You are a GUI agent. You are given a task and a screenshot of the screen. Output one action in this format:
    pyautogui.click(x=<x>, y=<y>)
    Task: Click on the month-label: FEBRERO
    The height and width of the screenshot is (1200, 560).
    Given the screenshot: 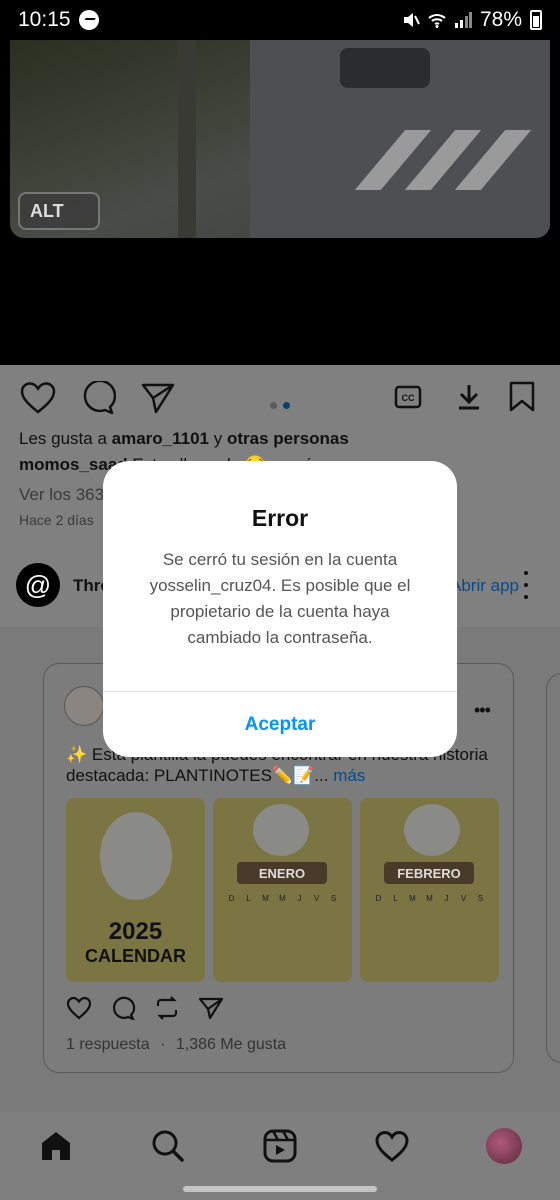 What is the action you would take?
    pyautogui.click(x=429, y=873)
    